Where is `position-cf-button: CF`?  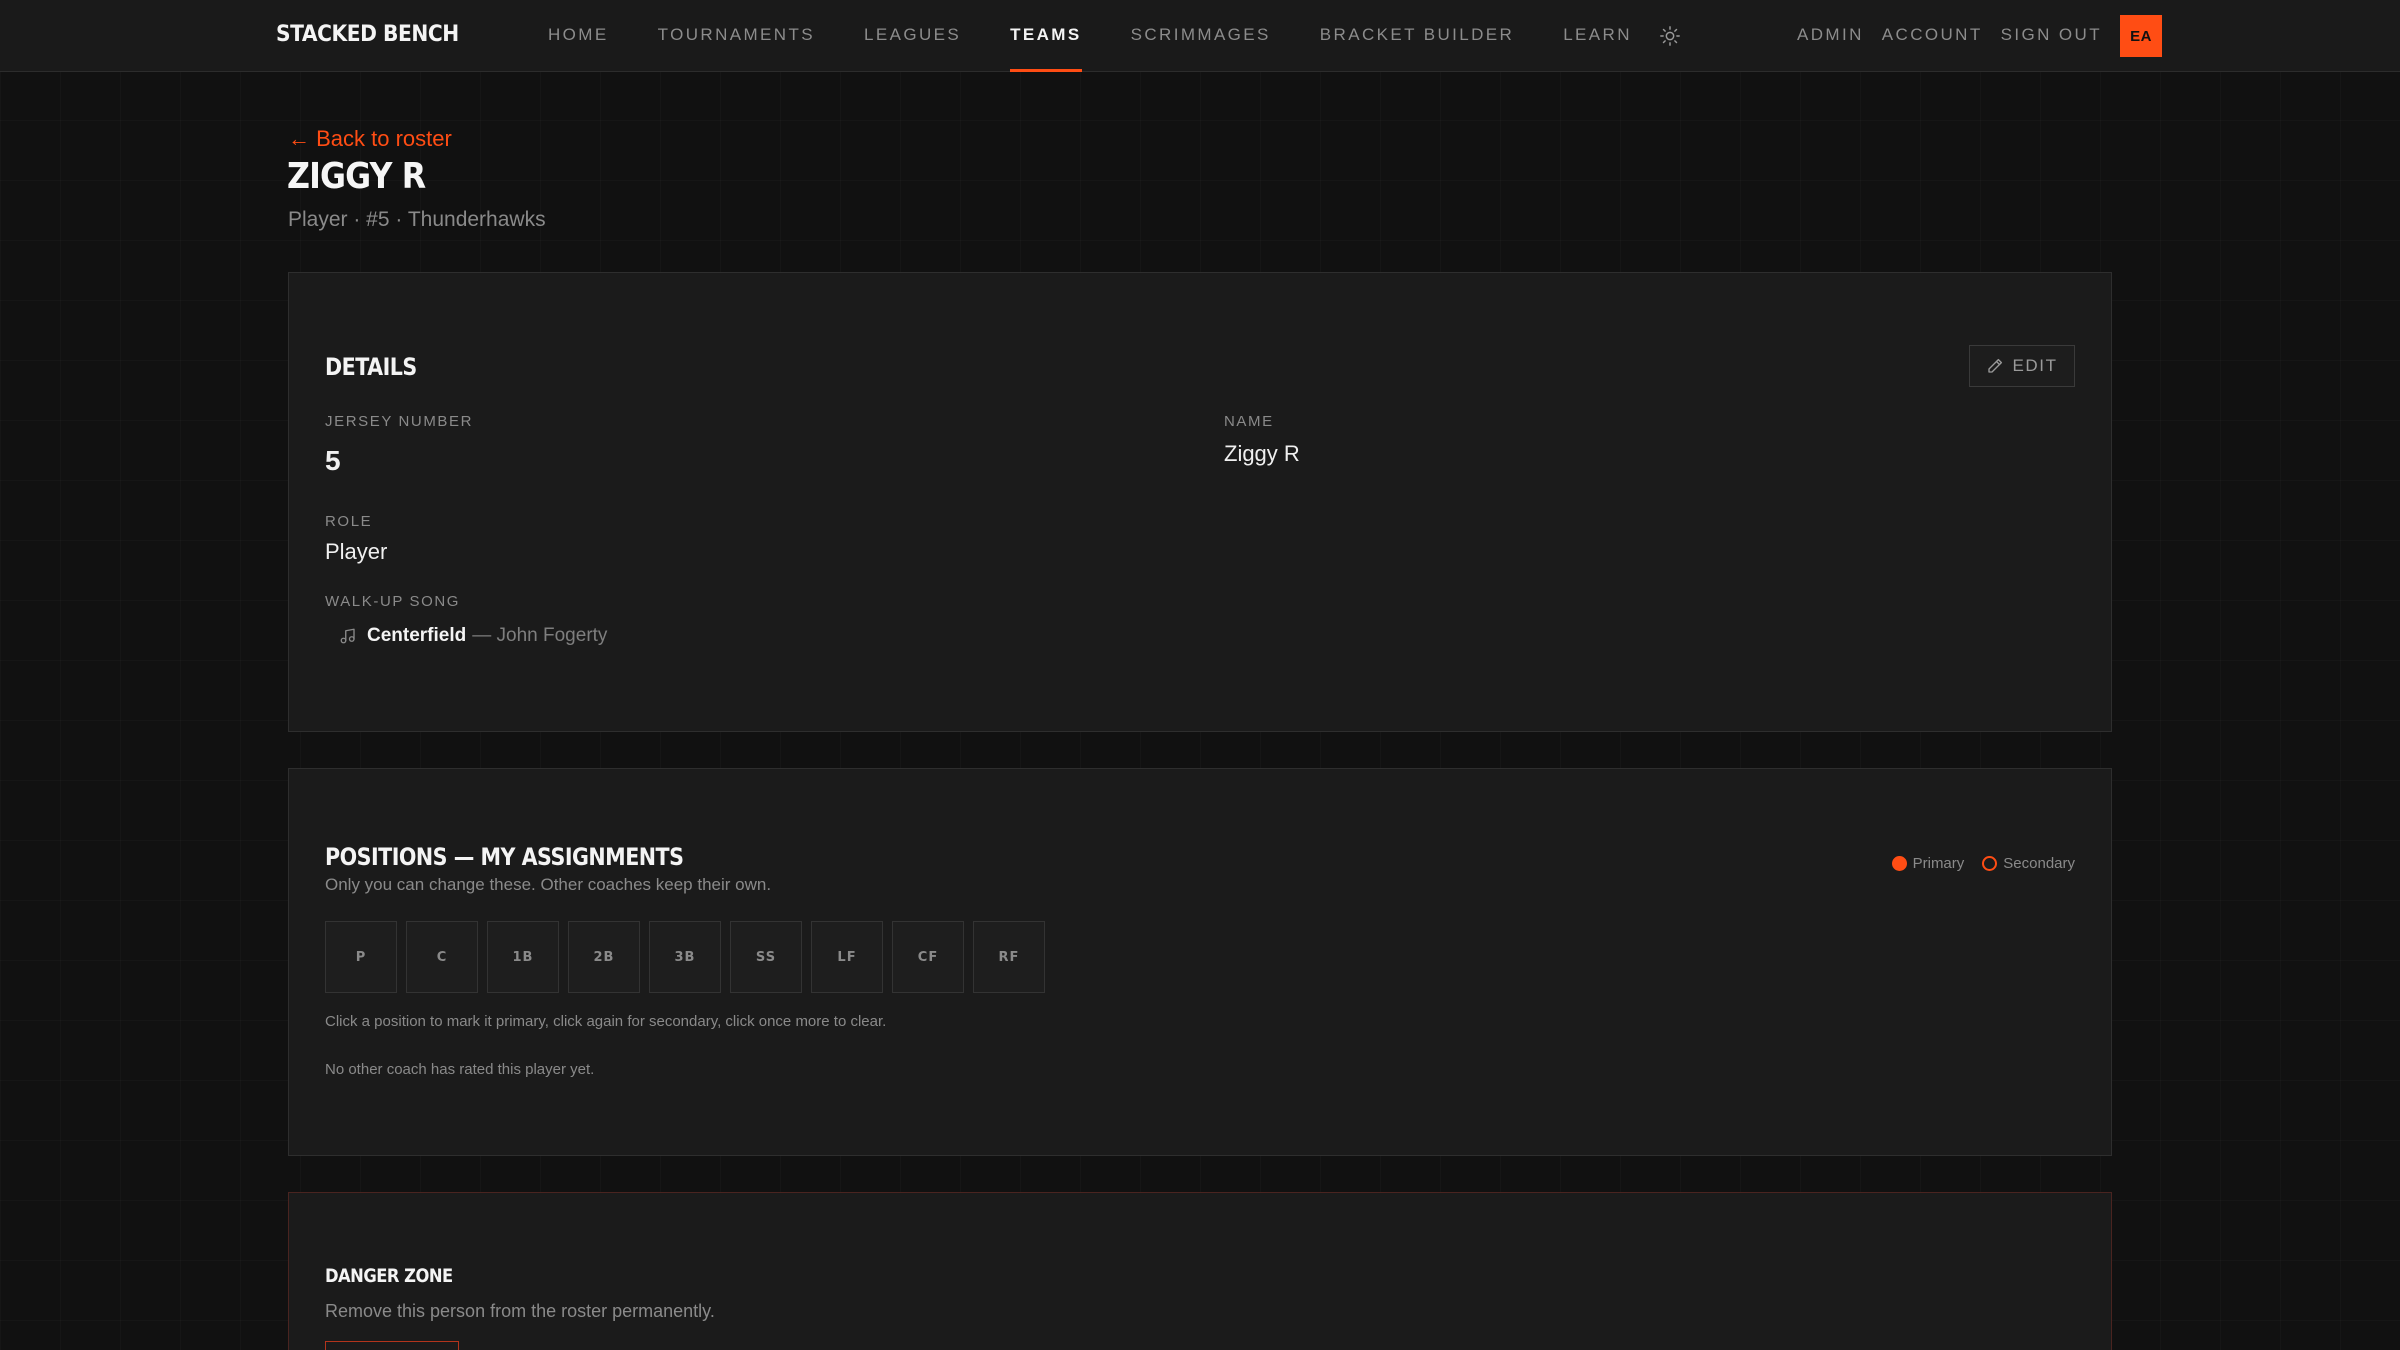
position-cf-button: CF is located at coordinates (928, 957).